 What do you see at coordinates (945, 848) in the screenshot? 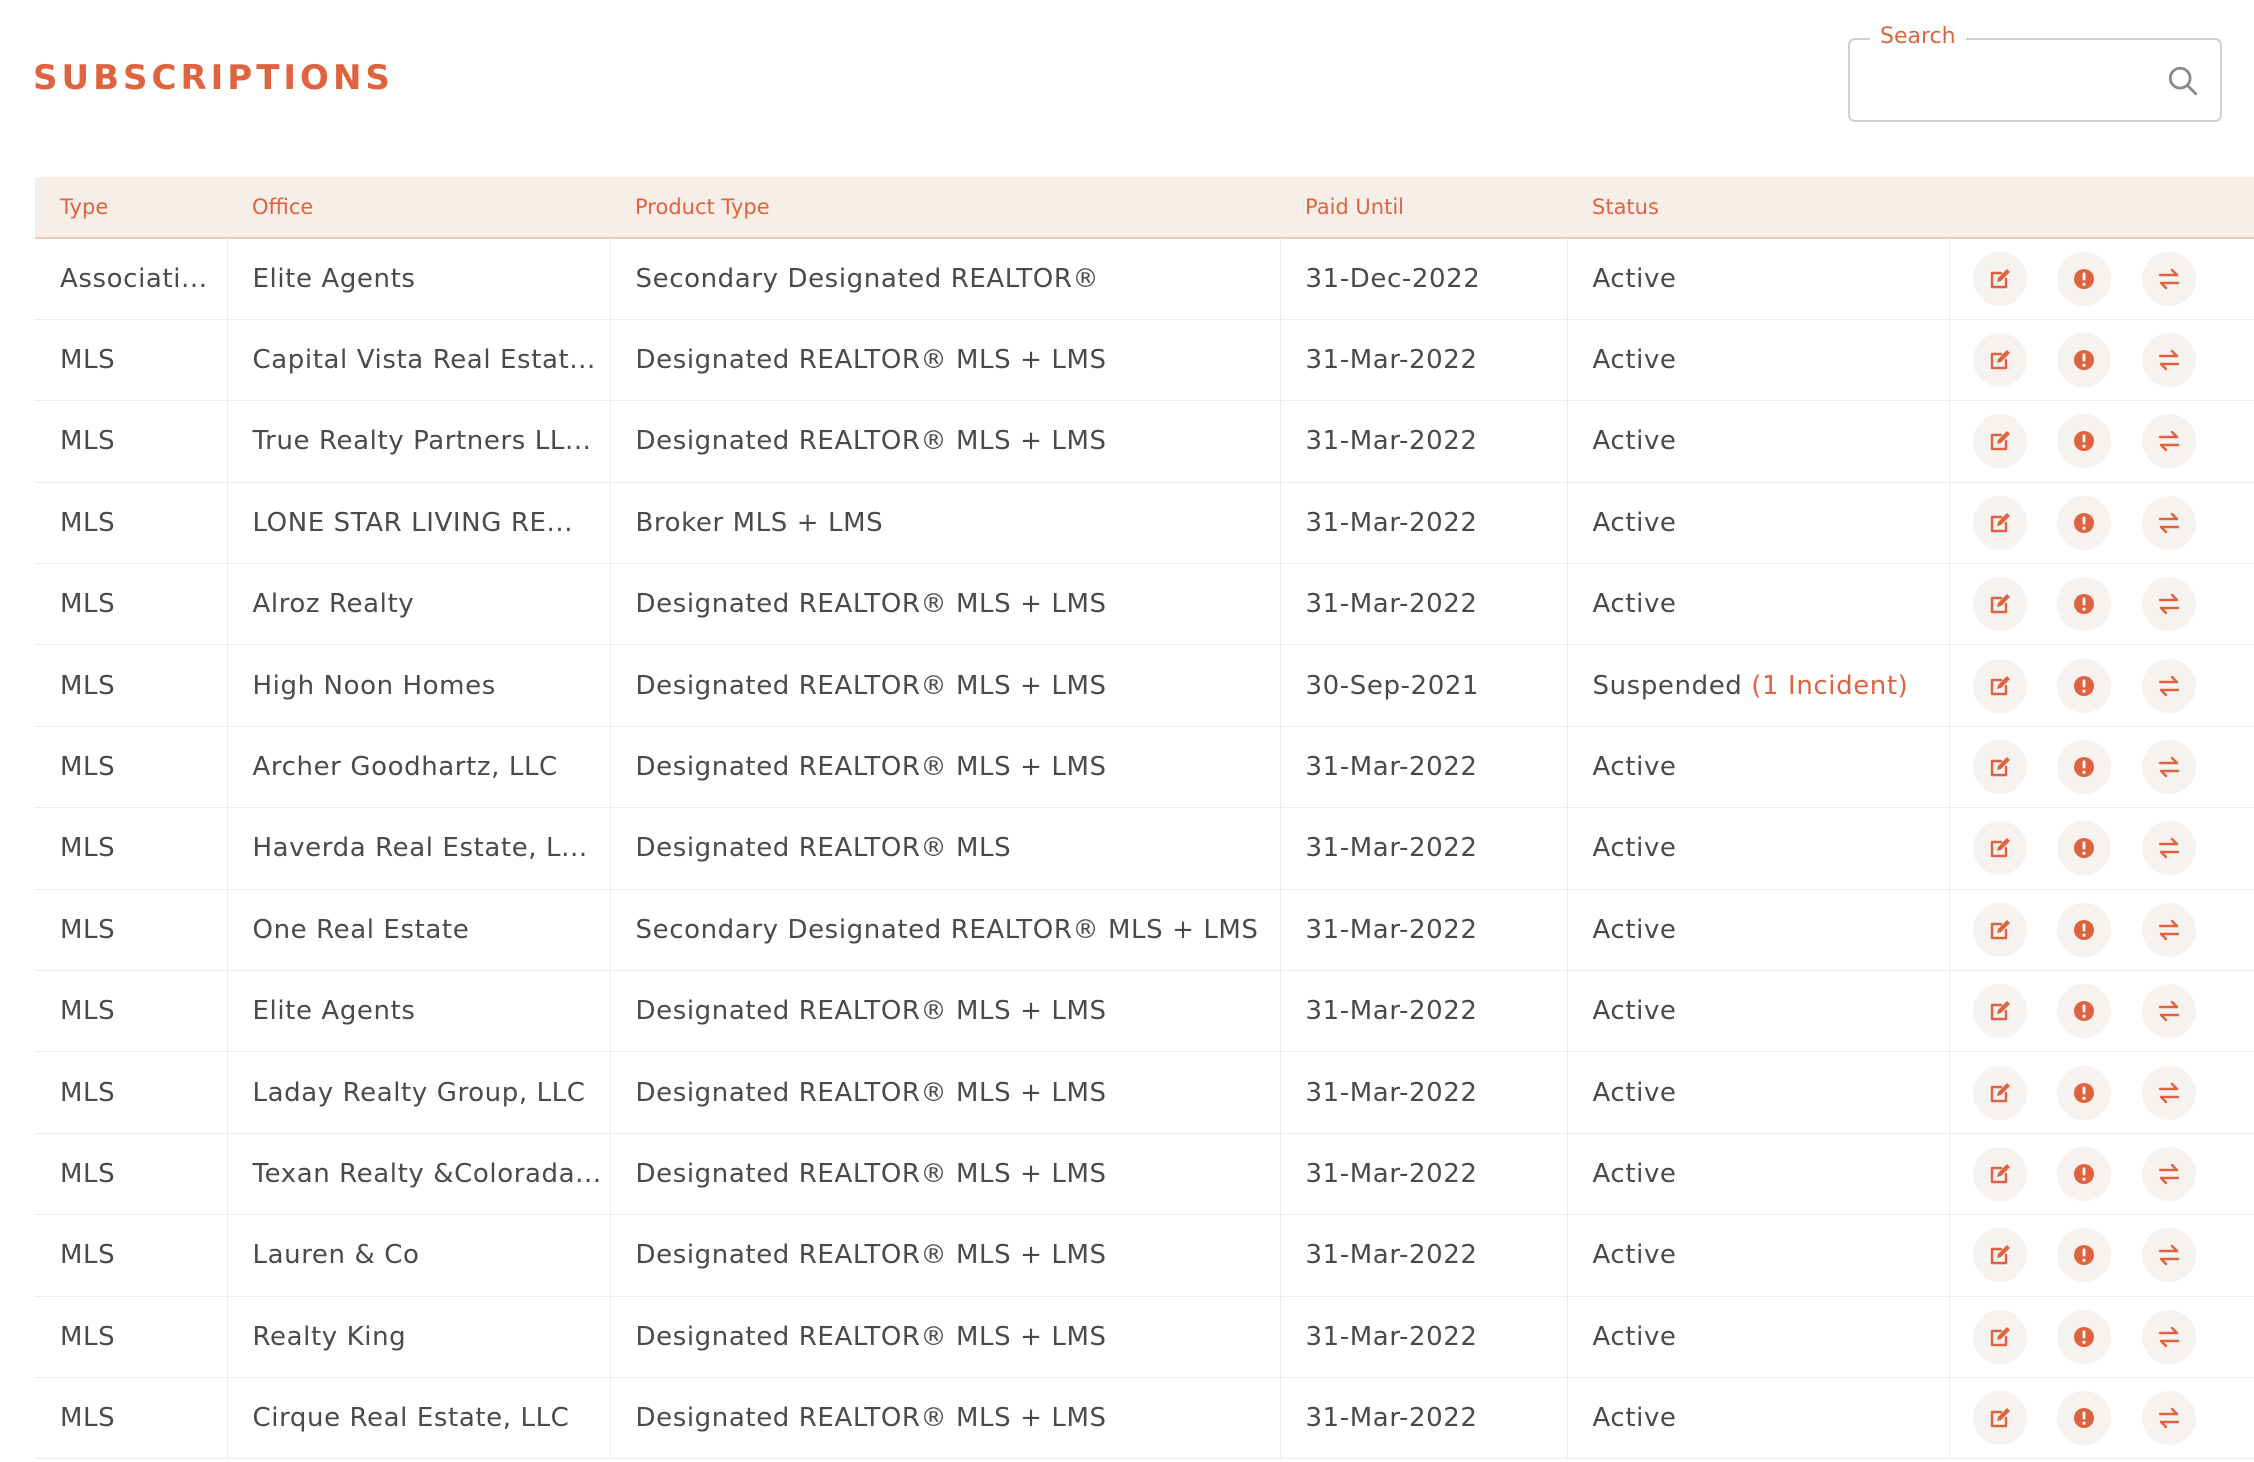
I see `cell-product-type: Designated REALTOR® MLS` at bounding box center [945, 848].